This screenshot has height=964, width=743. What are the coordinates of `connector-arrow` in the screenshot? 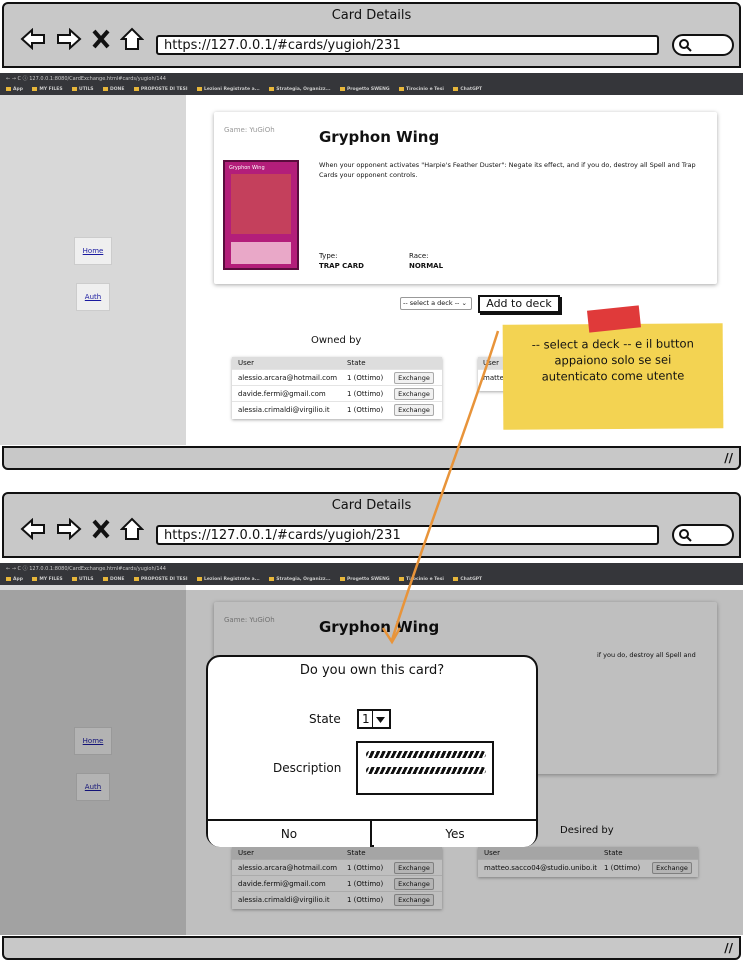 It's located at (440, 487).